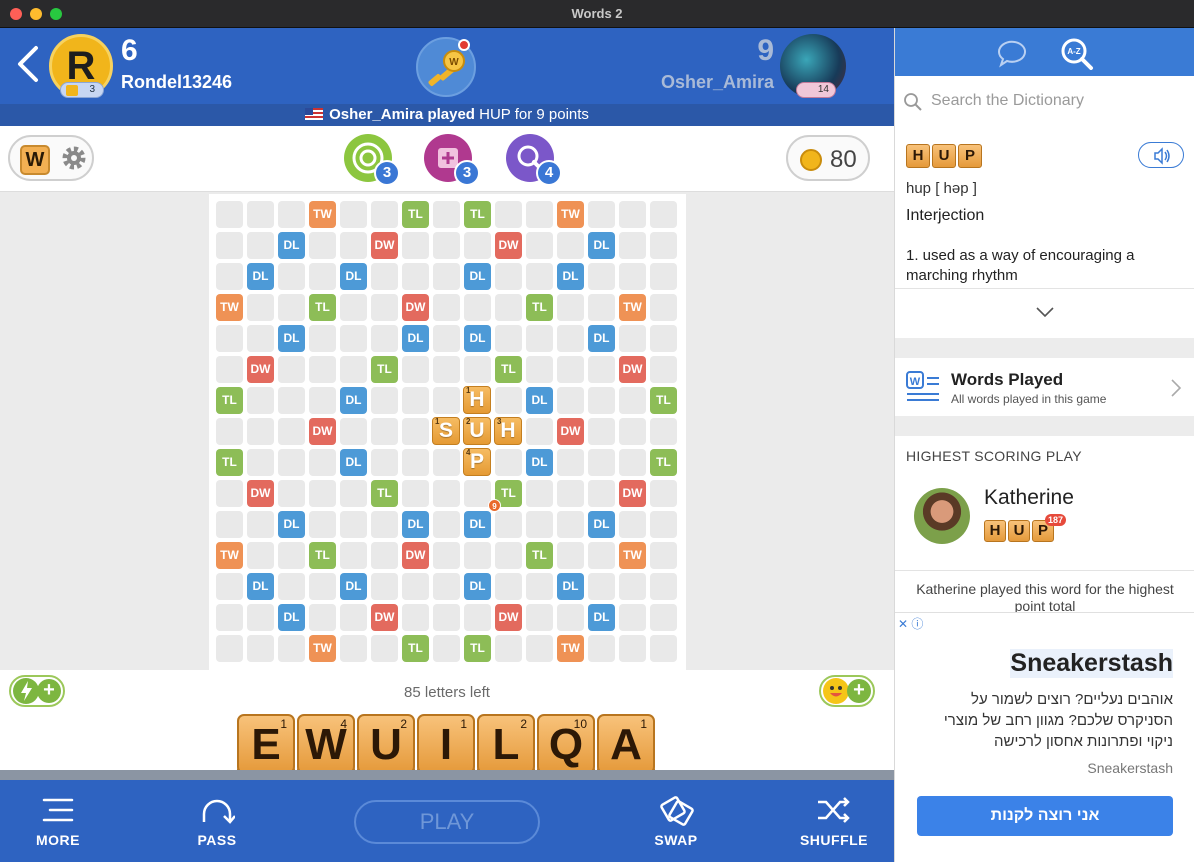 Image resolution: width=1194 pixels, height=862 pixels. I want to click on rack-tile: 2U, so click(386, 744).